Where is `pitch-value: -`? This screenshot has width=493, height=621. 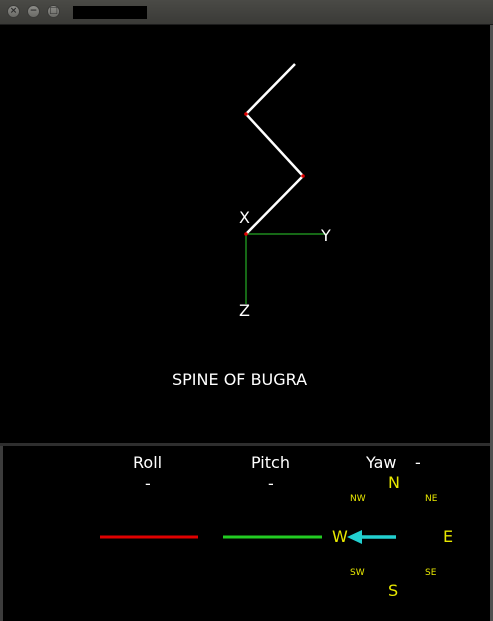
pitch-value: - is located at coordinates (271, 483).